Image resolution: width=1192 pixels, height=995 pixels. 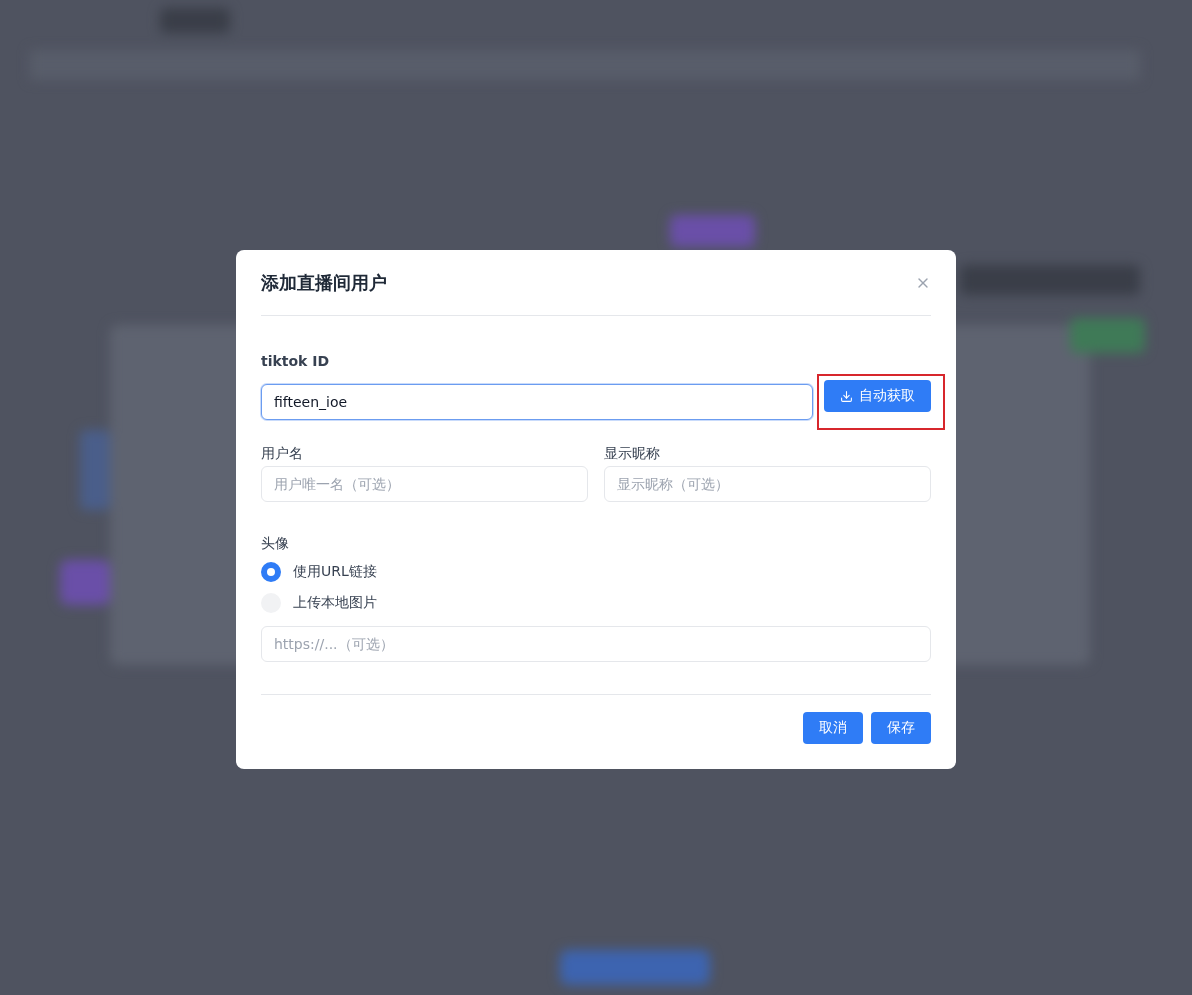 What do you see at coordinates (275, 543) in the screenshot?
I see `field-label: 头像` at bounding box center [275, 543].